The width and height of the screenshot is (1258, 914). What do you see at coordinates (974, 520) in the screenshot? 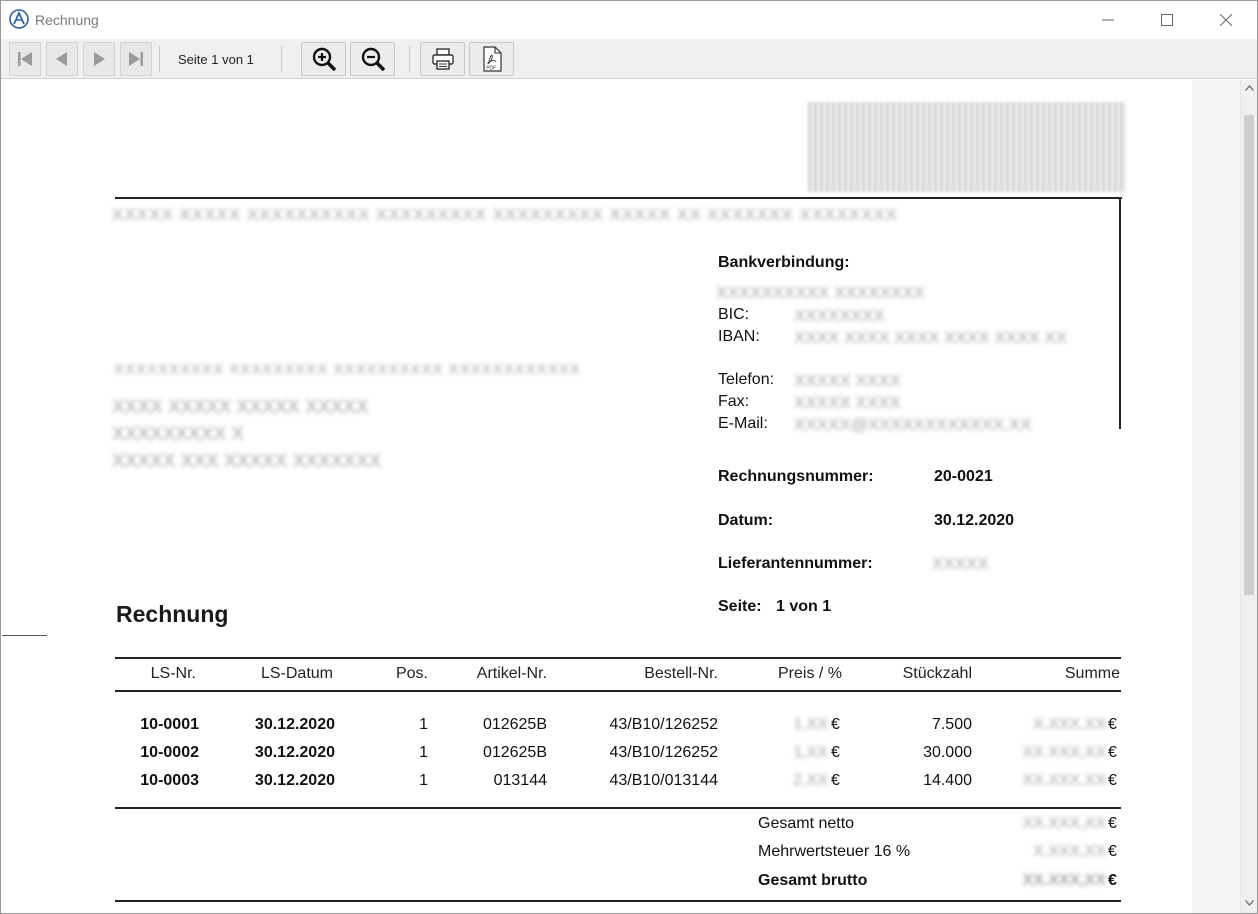
I see `datum-value: 30.12.2020` at bounding box center [974, 520].